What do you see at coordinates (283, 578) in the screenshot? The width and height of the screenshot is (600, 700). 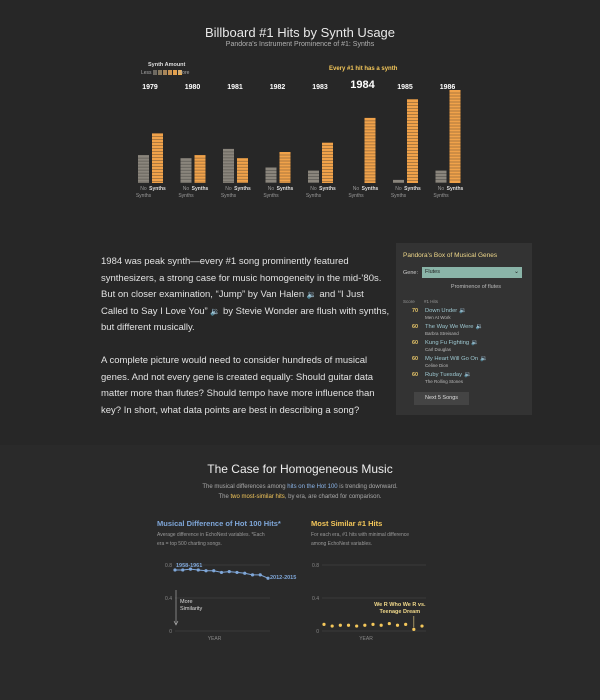 I see `end-era-label: 2012-2015` at bounding box center [283, 578].